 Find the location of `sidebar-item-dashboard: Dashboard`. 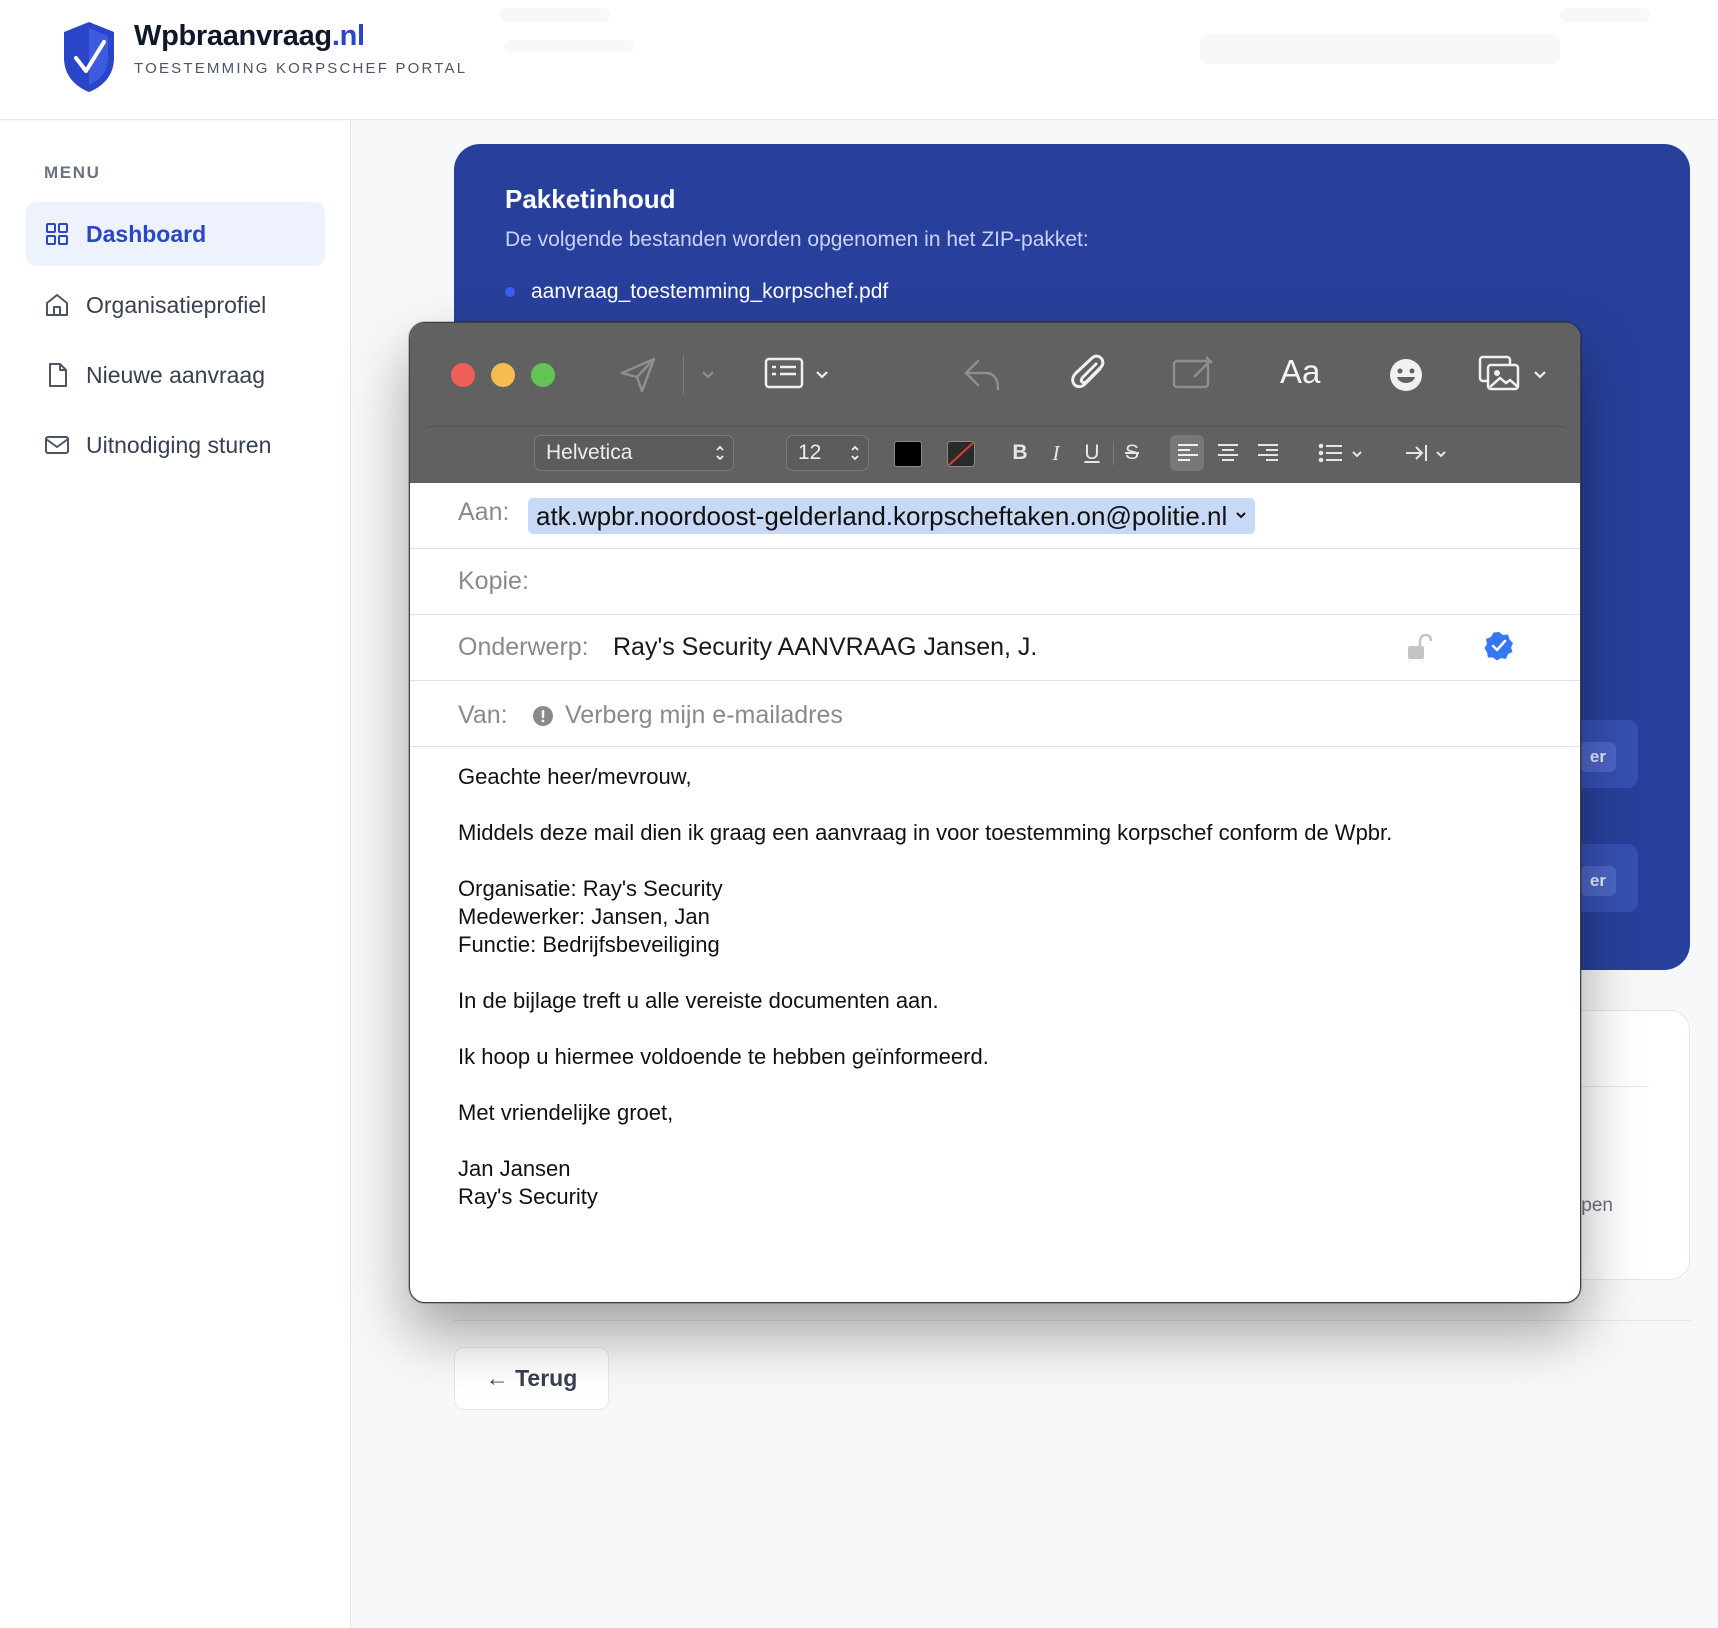

sidebar-item-dashboard: Dashboard is located at coordinates (175, 234).